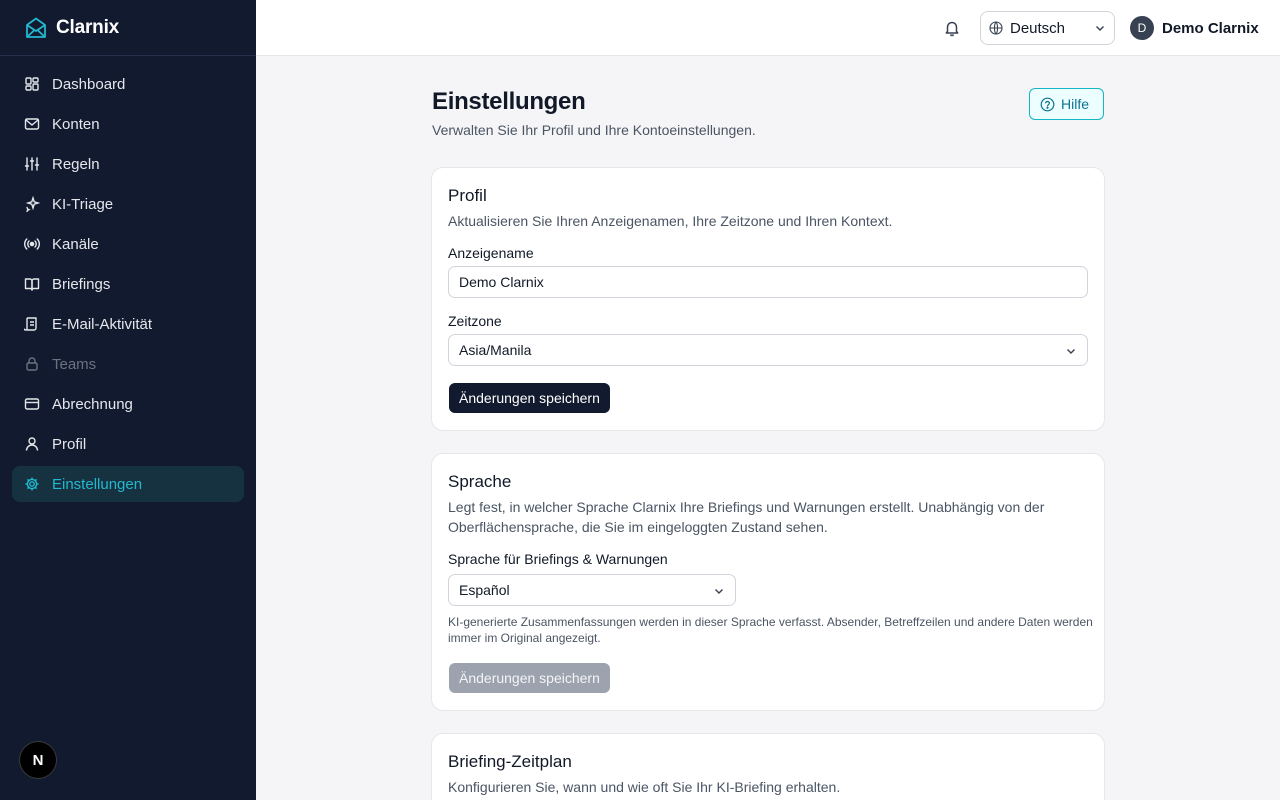 The width and height of the screenshot is (1280, 800). What do you see at coordinates (1075, 104) in the screenshot?
I see `help-button-label: Hilfe` at bounding box center [1075, 104].